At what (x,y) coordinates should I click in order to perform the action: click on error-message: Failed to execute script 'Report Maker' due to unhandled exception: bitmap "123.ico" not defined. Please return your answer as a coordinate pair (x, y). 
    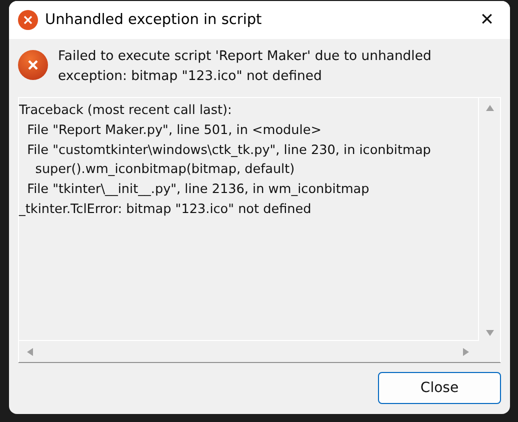
    Looking at the image, I should click on (245, 67).